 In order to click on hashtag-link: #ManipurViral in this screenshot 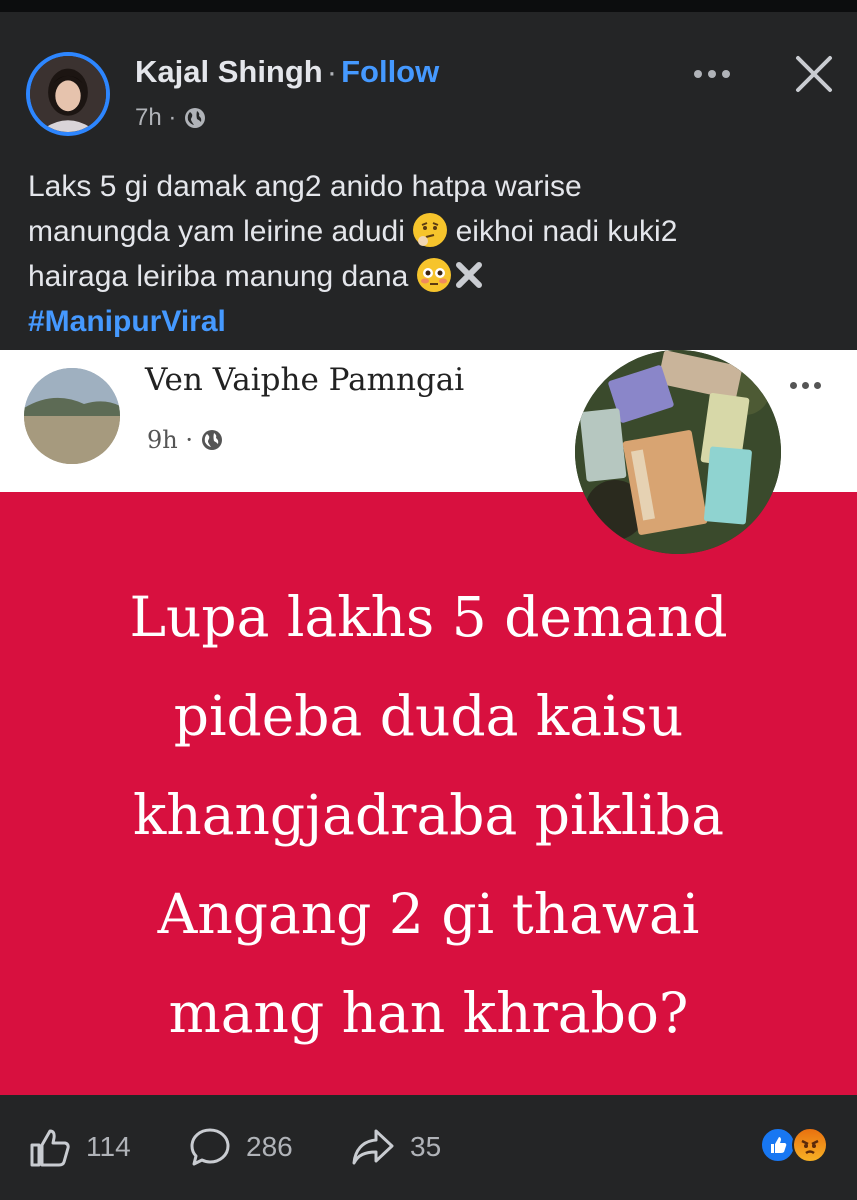, I will do `click(433, 321)`.